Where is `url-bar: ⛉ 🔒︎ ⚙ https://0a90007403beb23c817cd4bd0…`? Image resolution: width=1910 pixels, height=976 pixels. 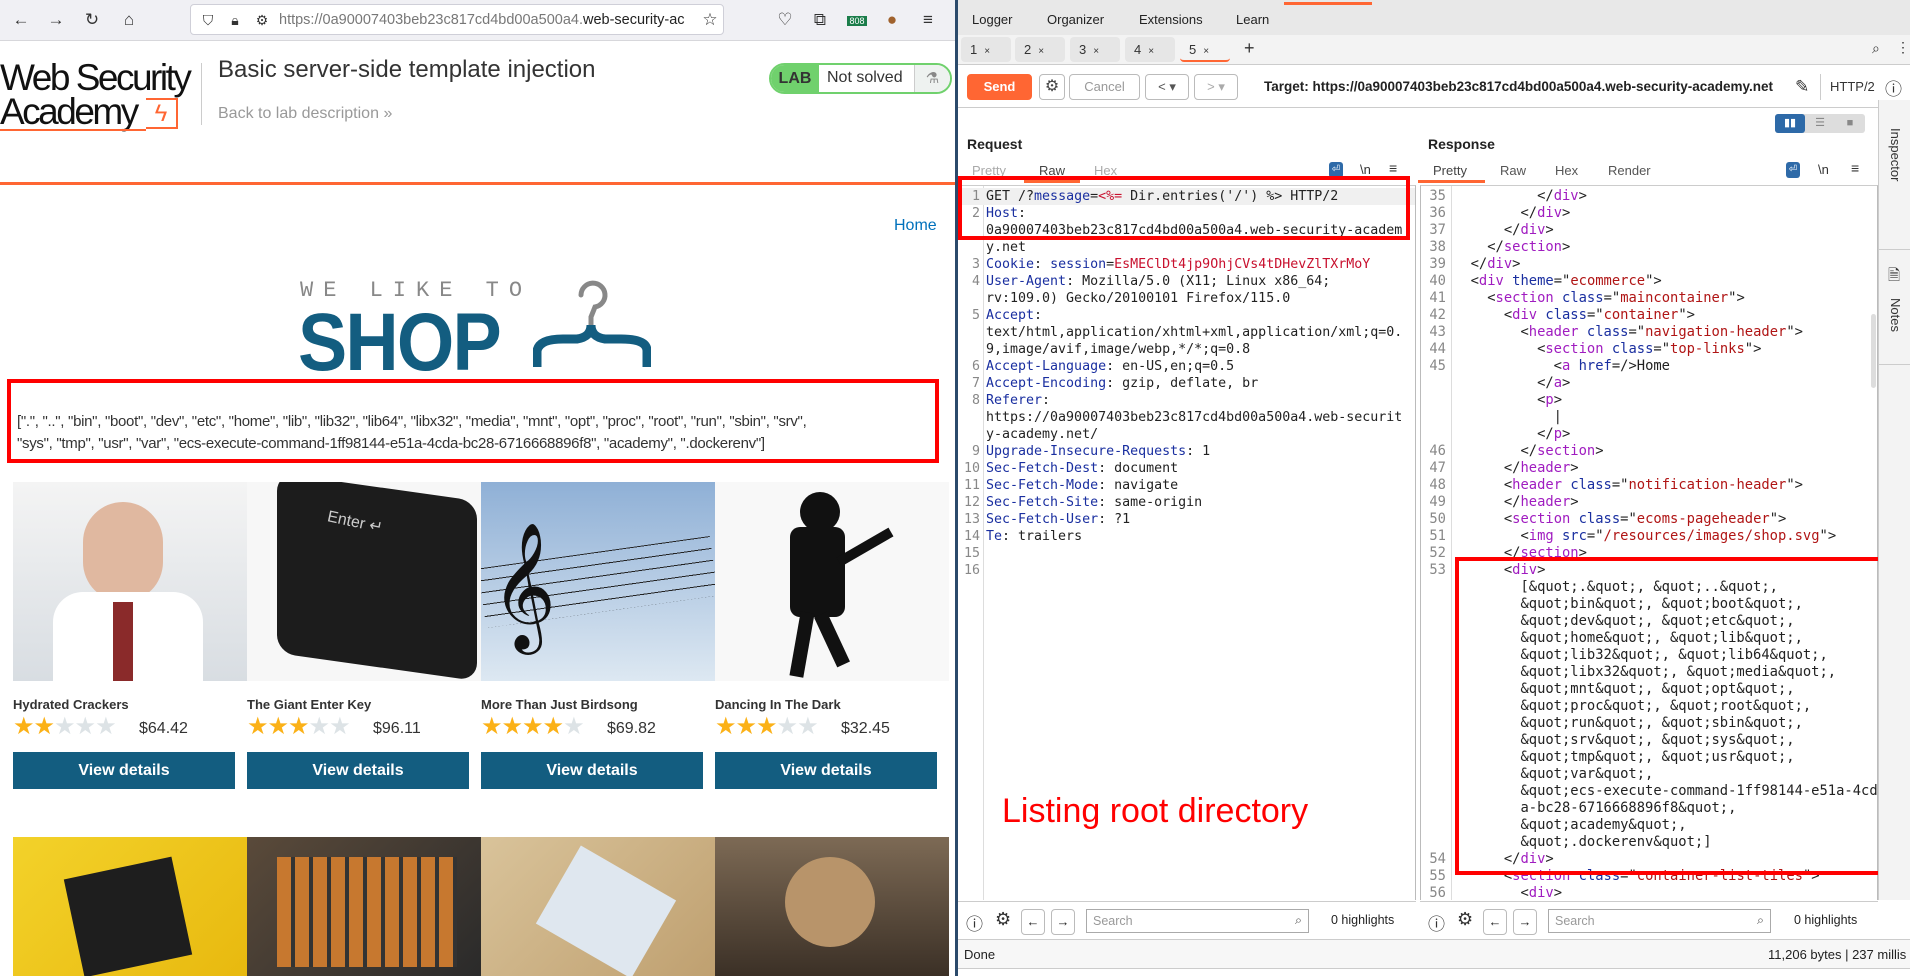 url-bar: ⛉ 🔒︎ ⚙ https://0a90007403beb23c817cd4bd0… is located at coordinates (457, 19).